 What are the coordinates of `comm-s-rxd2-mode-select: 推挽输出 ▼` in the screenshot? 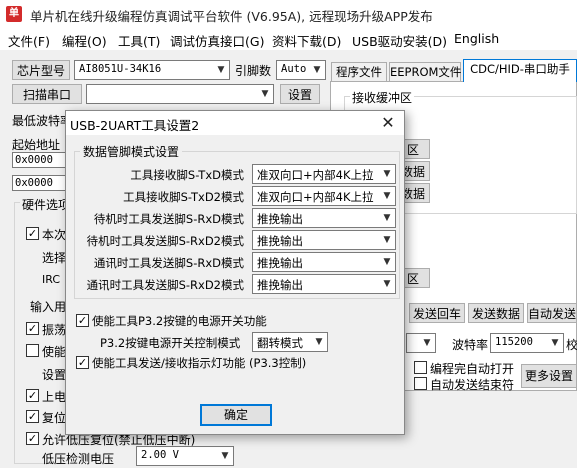 It's located at (324, 284).